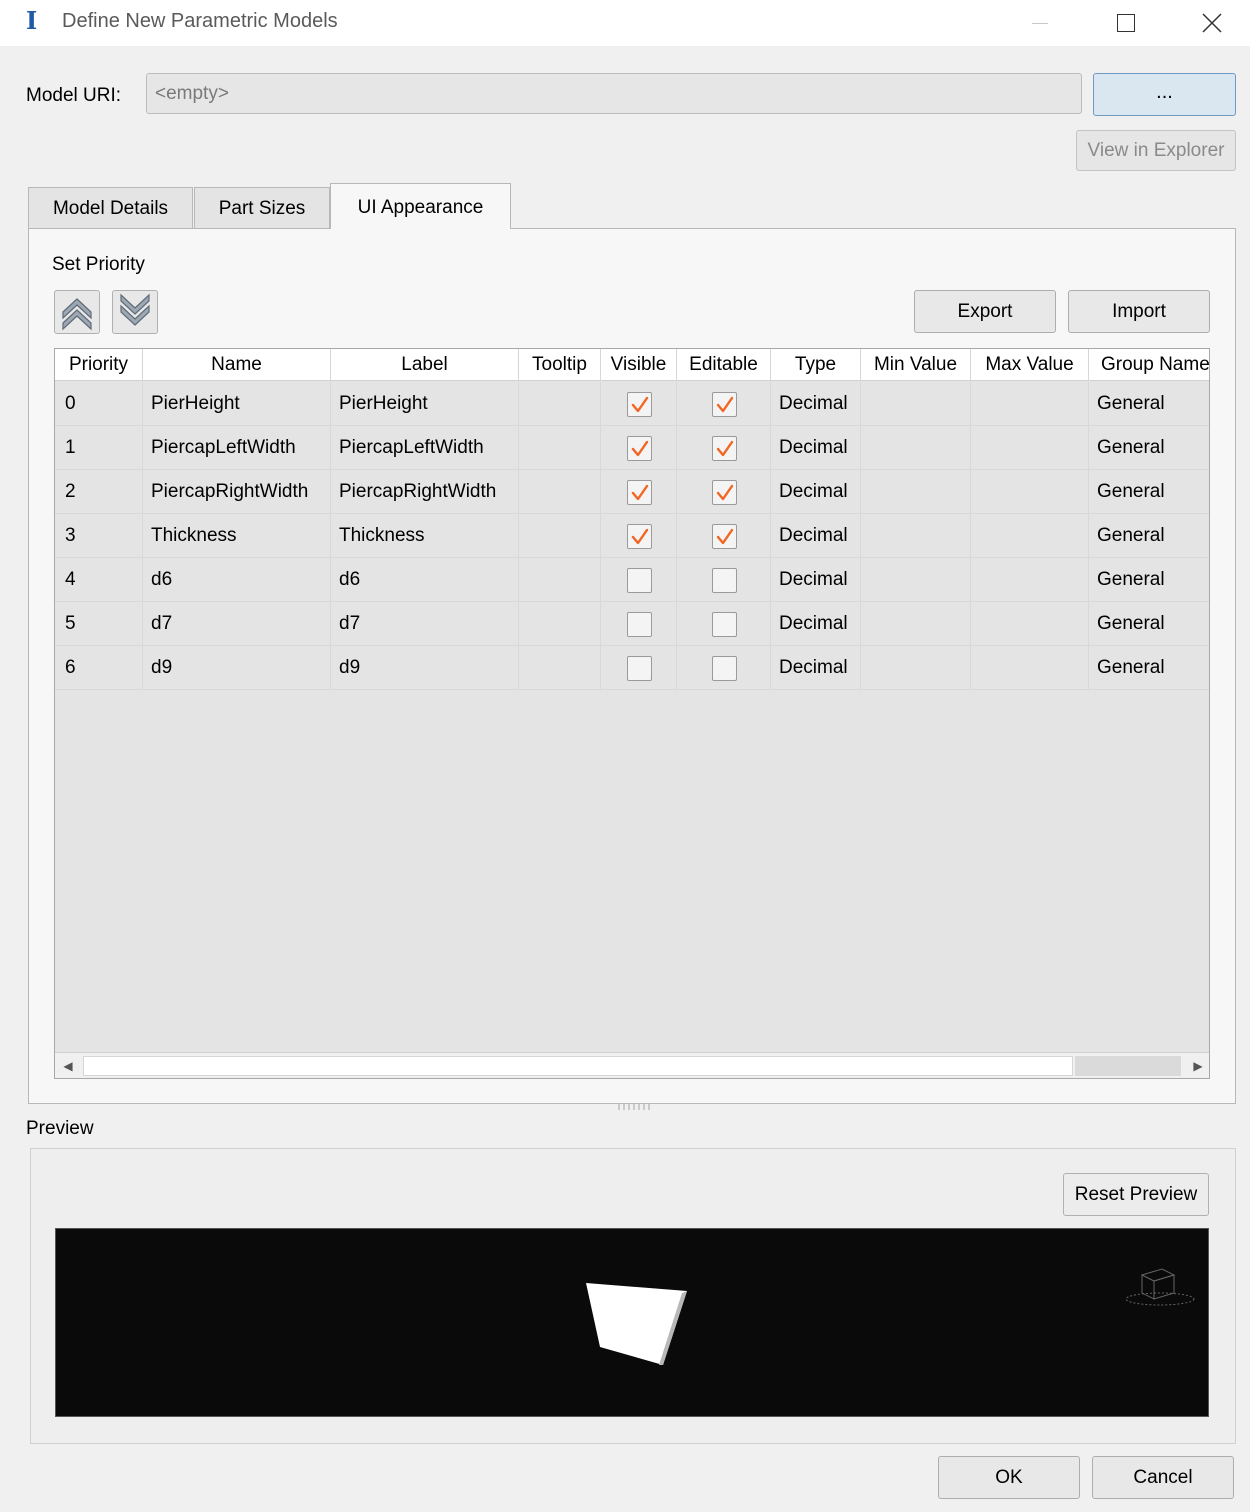  What do you see at coordinates (425, 448) in the screenshot?
I see `cell-label: PiercapLeftWidth` at bounding box center [425, 448].